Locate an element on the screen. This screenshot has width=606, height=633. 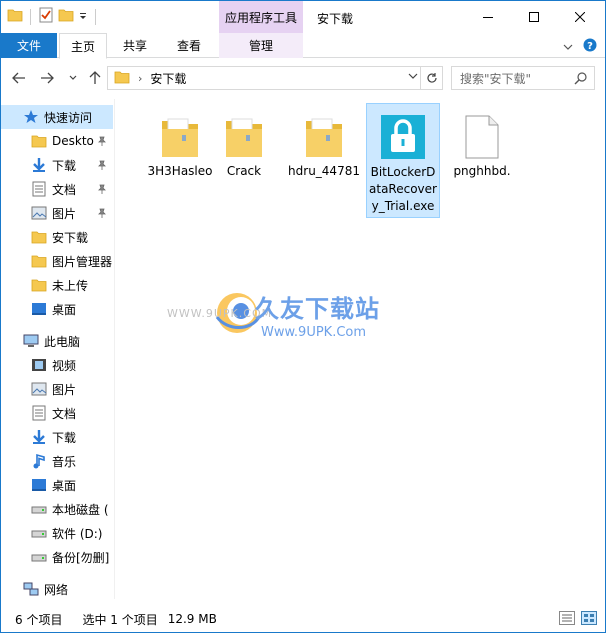
lock-app-icon is located at coordinates (403, 134).